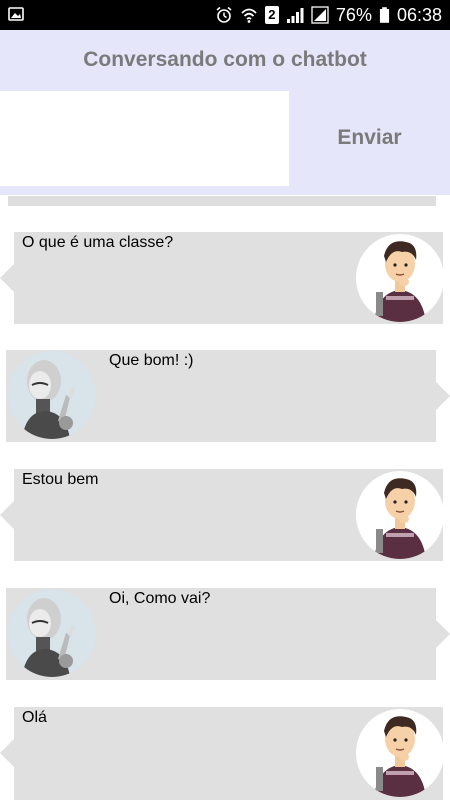 Image resolution: width=450 pixels, height=800 pixels. Describe the element at coordinates (384, 15) in the screenshot. I see `battery-icon` at that location.